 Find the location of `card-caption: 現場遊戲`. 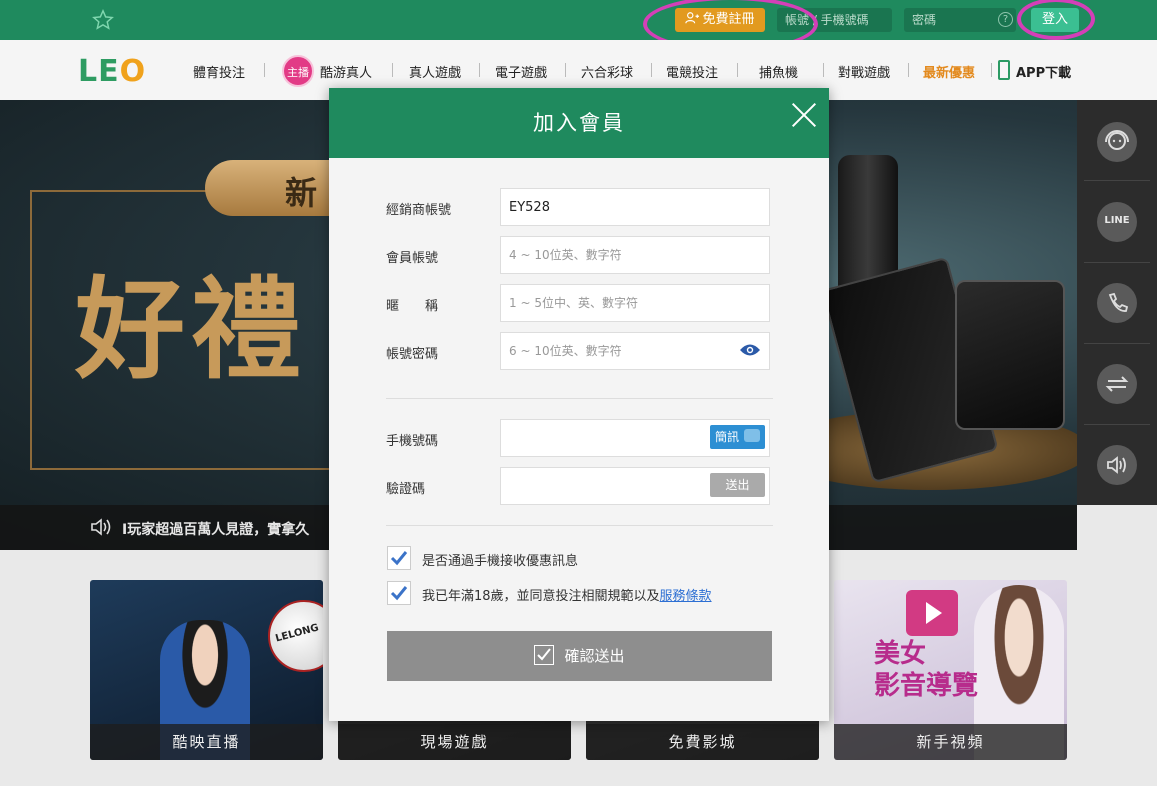

card-caption: 現場遊戲 is located at coordinates (454, 742).